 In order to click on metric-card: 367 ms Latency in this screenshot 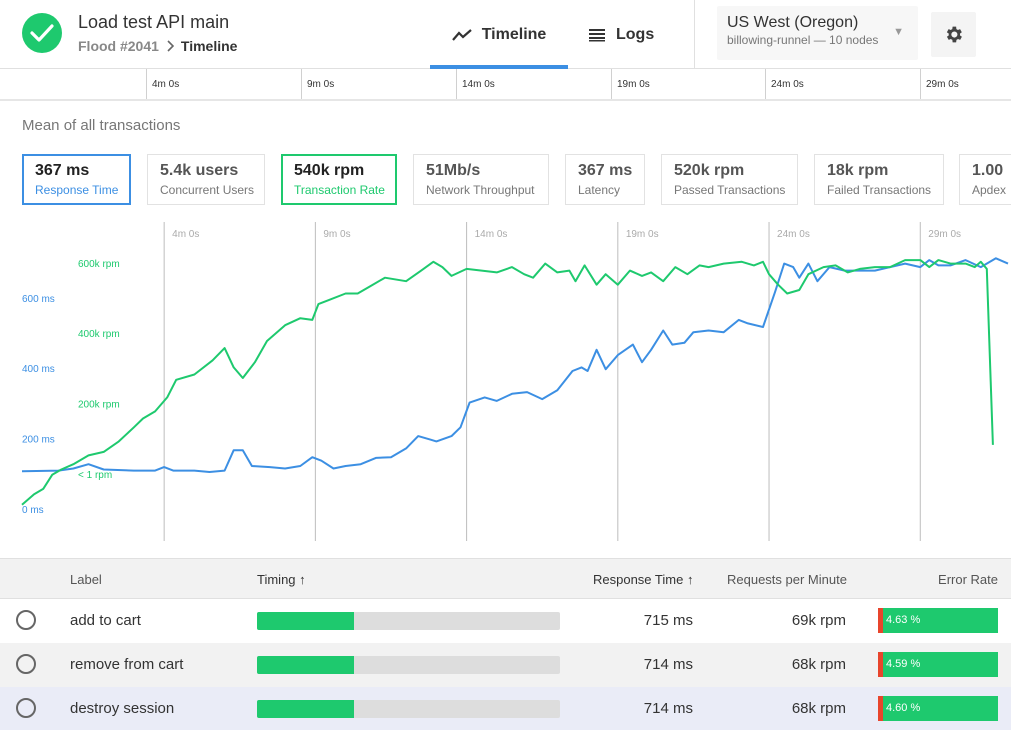, I will do `click(605, 179)`.